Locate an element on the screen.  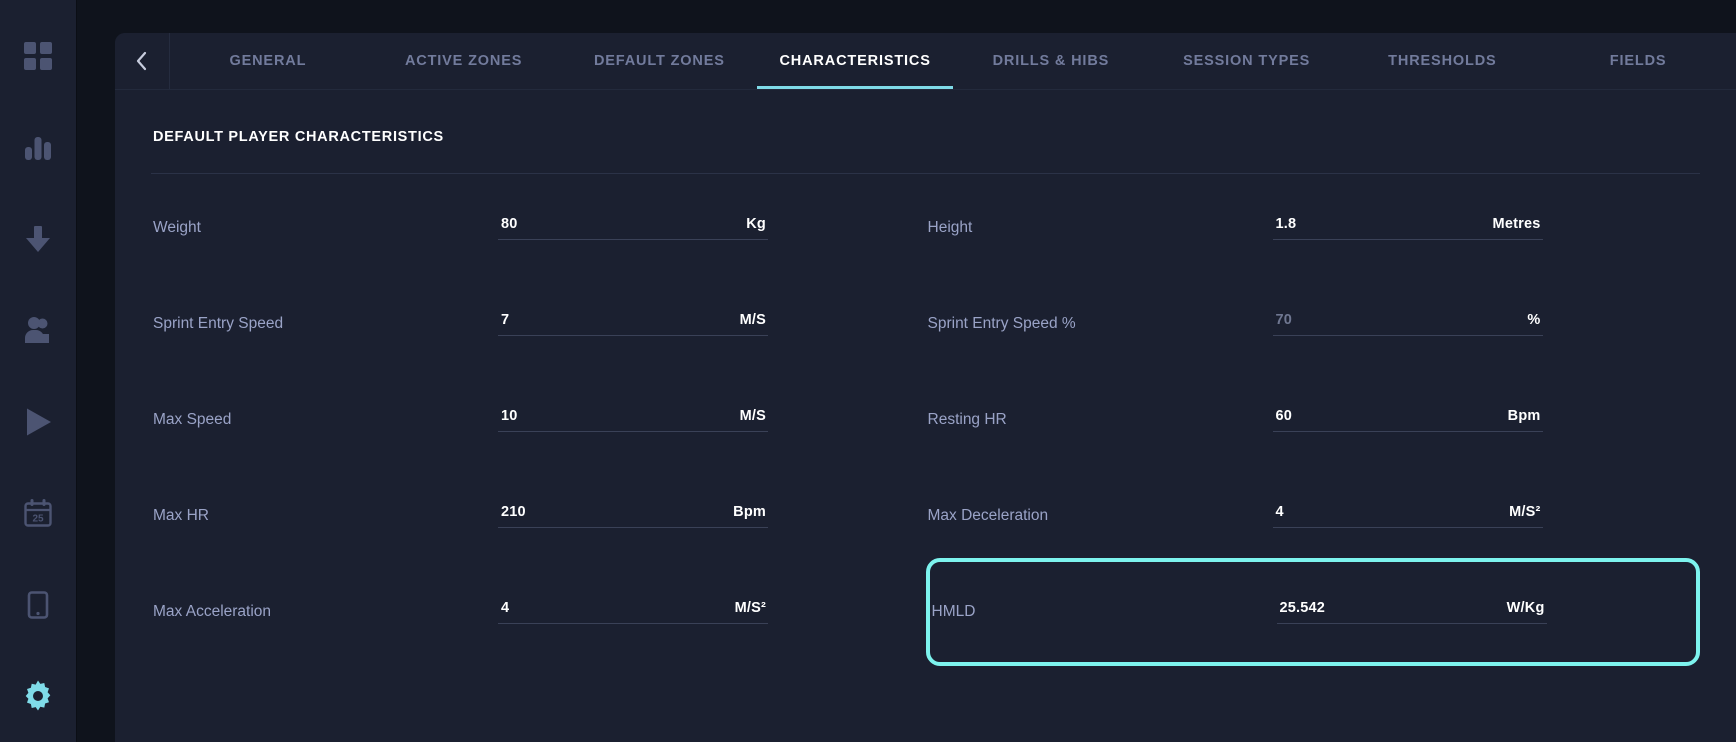
field-sprint-entry-speed: Sprint Entry Speed 7 M/S is located at coordinates (538, 324).